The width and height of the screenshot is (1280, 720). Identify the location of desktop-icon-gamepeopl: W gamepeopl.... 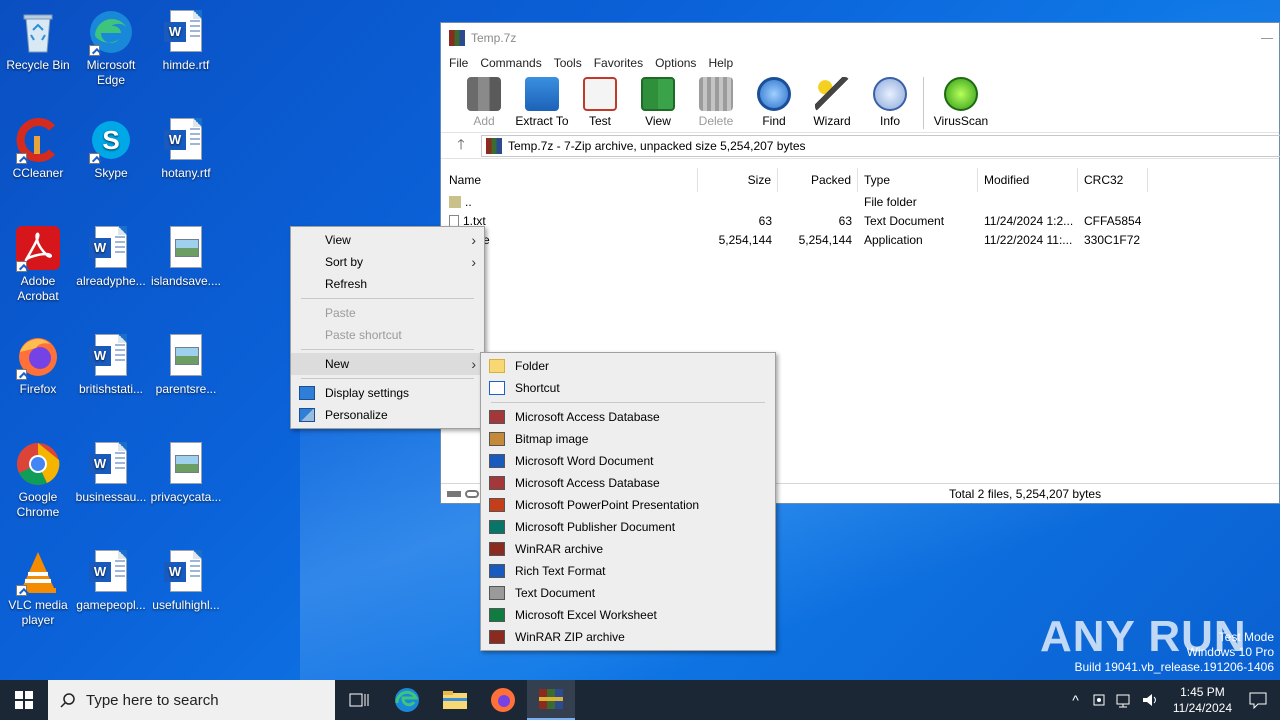
(111, 580).